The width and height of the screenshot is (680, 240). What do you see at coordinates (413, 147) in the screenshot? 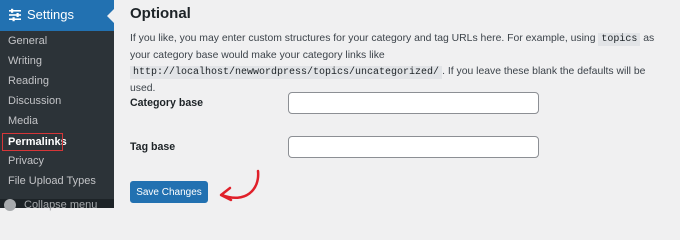
I see `tag-base-input` at bounding box center [413, 147].